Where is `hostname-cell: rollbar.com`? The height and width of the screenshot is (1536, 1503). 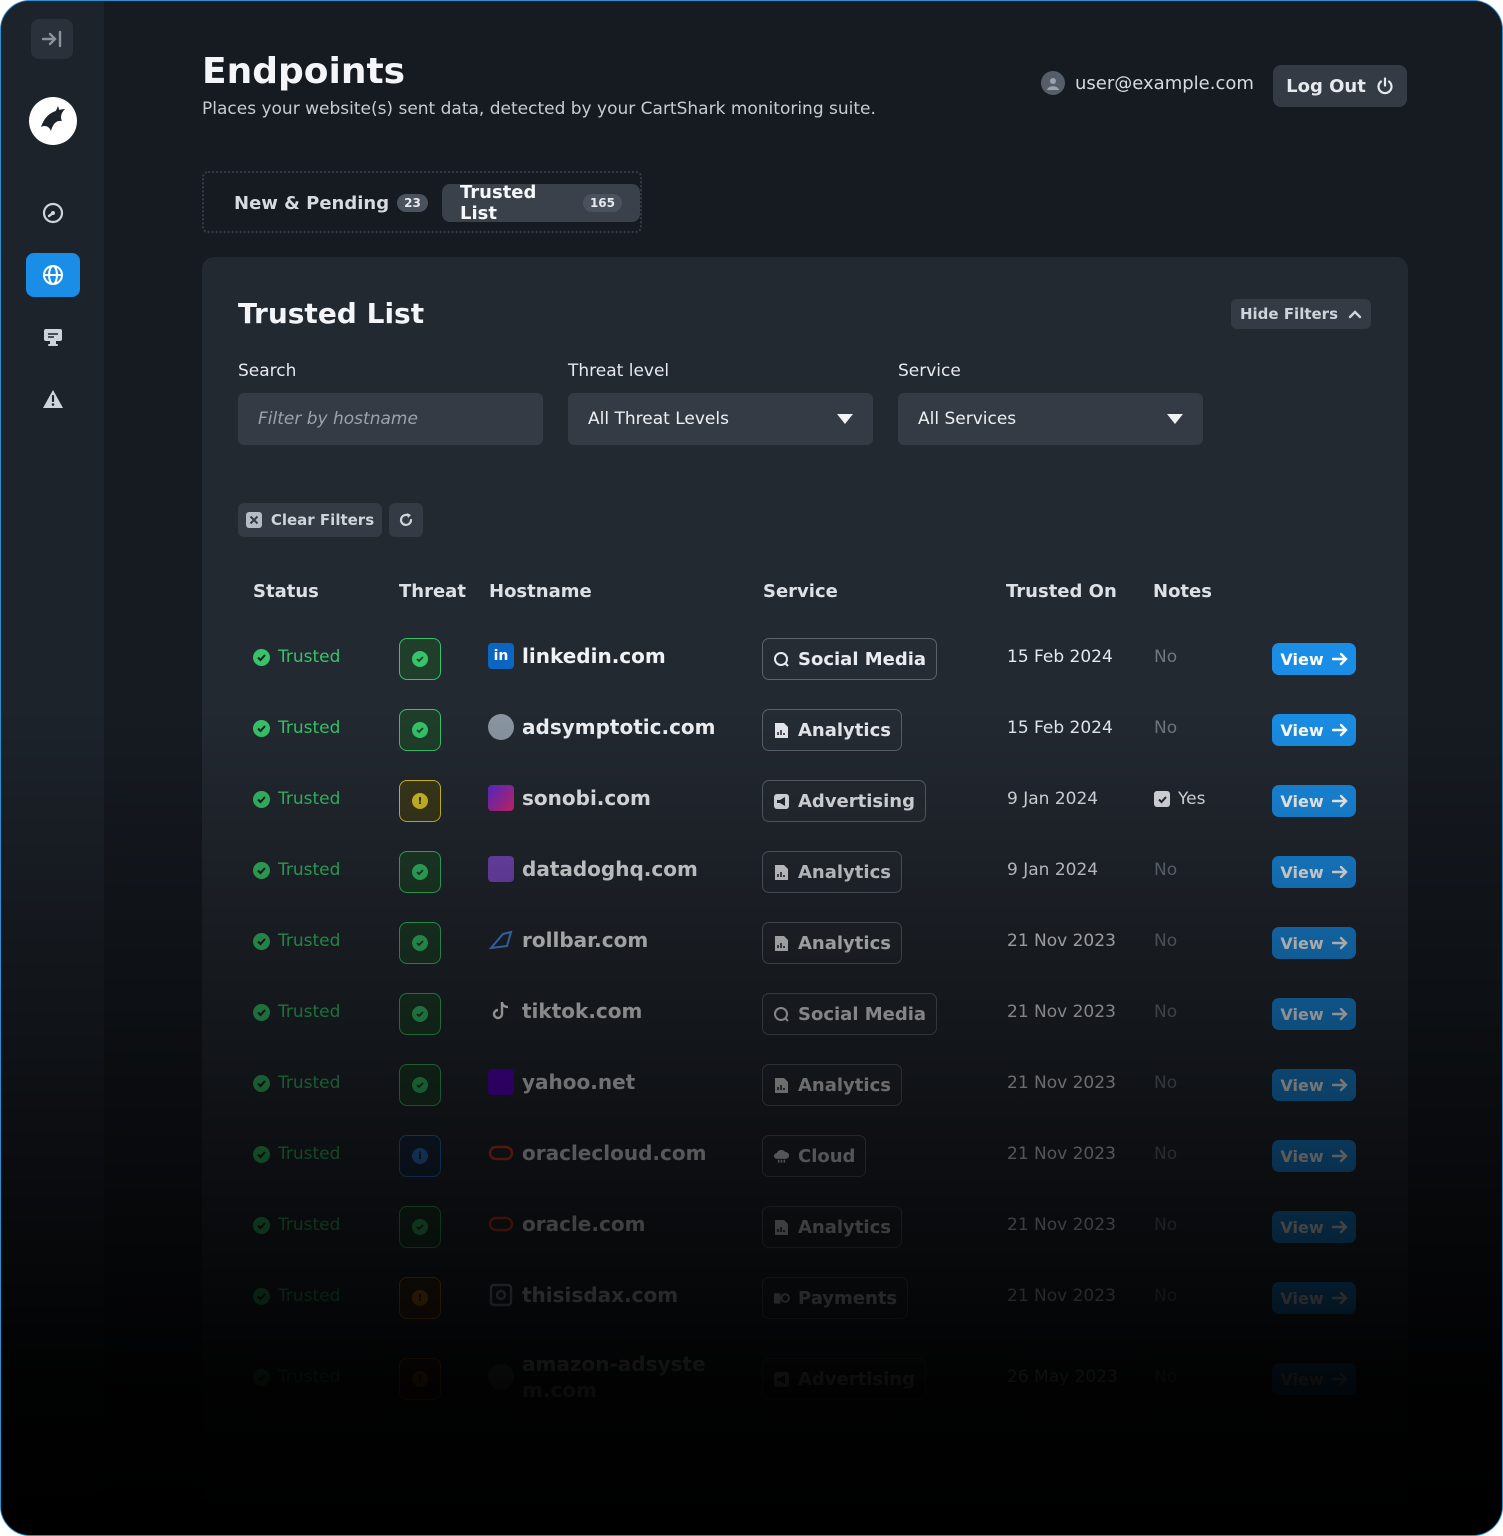
hostname-cell: rollbar.com is located at coordinates (568, 940).